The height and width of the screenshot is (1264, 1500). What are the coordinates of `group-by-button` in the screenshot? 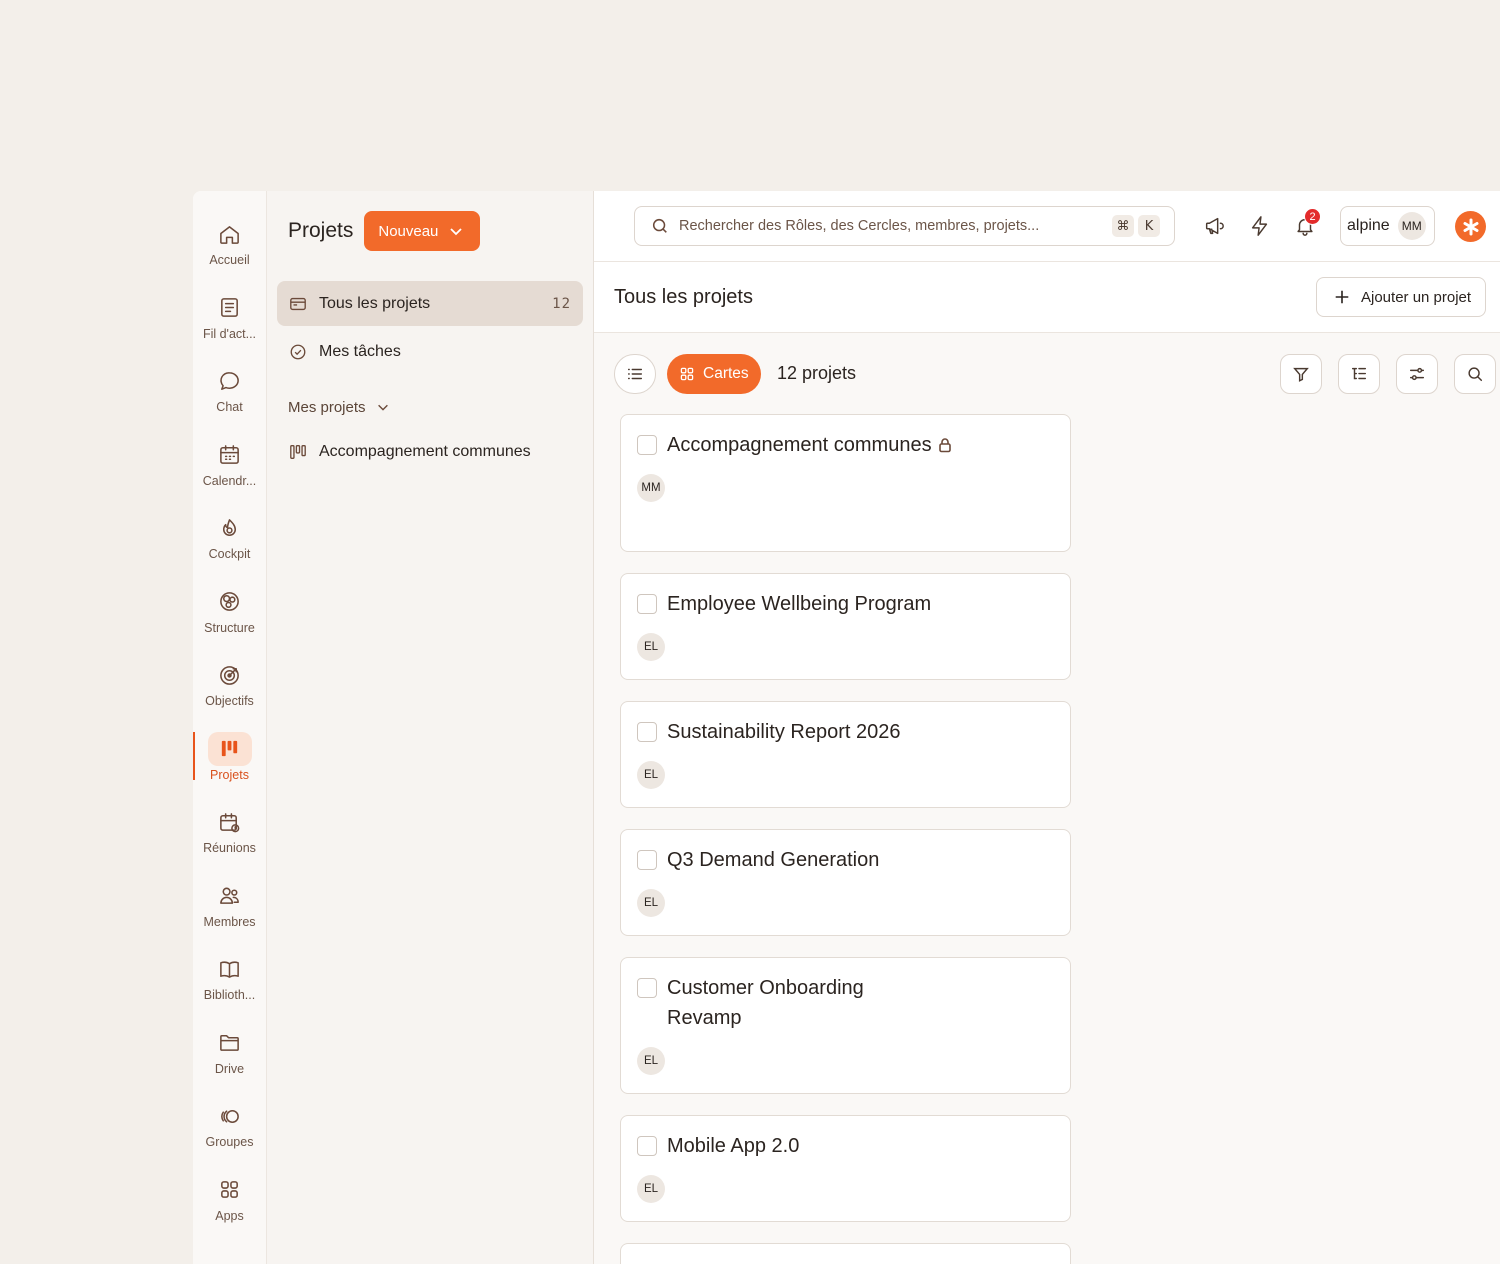 It's located at (1359, 374).